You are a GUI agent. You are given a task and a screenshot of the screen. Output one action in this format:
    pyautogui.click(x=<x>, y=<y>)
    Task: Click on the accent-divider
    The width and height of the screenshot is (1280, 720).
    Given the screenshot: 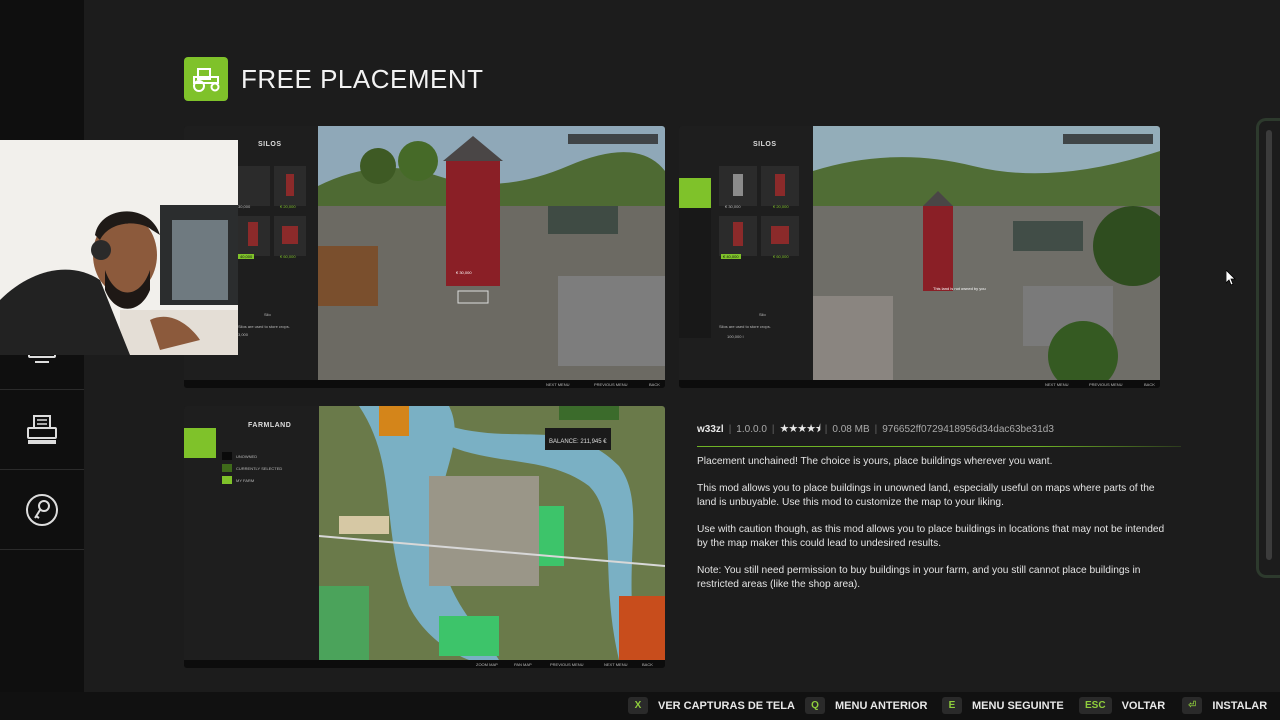 What is the action you would take?
    pyautogui.click(x=939, y=446)
    